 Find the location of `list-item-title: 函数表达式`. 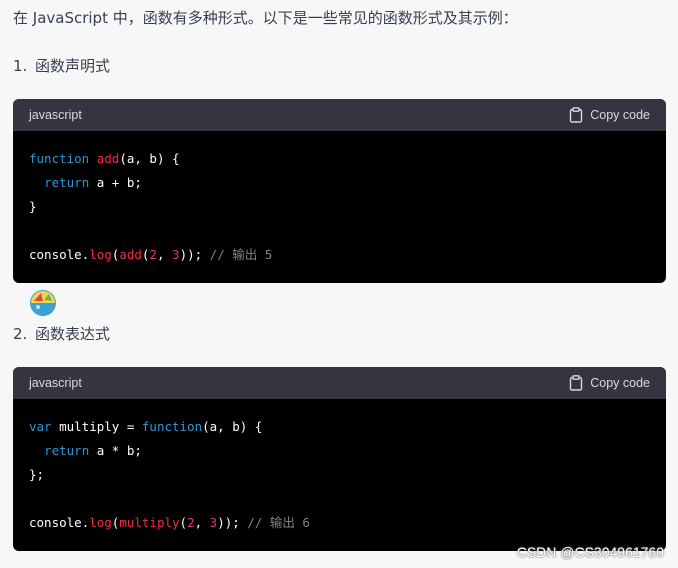

list-item-title: 函数表达式 is located at coordinates (73, 334).